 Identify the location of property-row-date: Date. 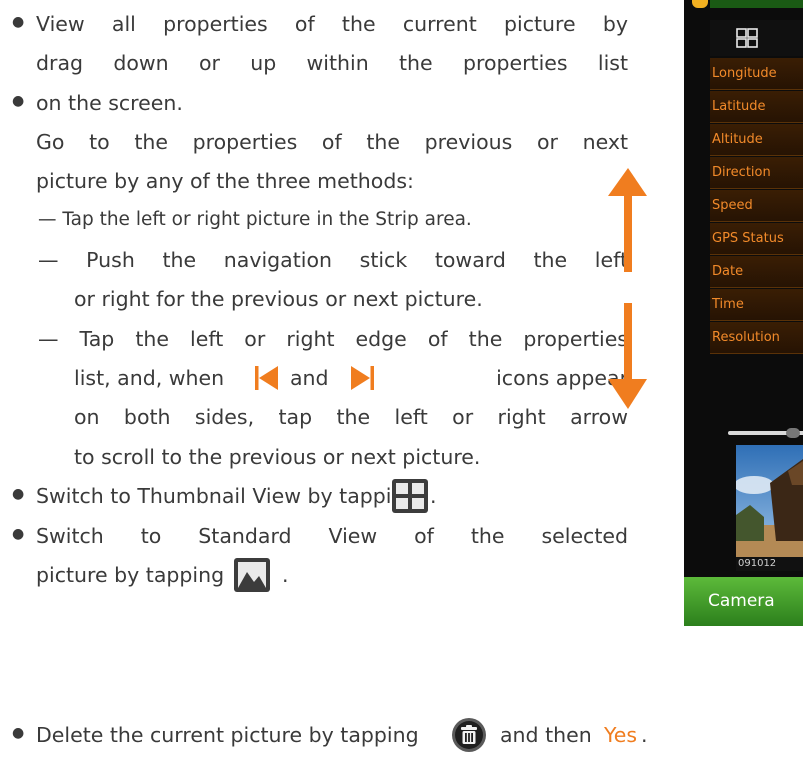
(756, 272).